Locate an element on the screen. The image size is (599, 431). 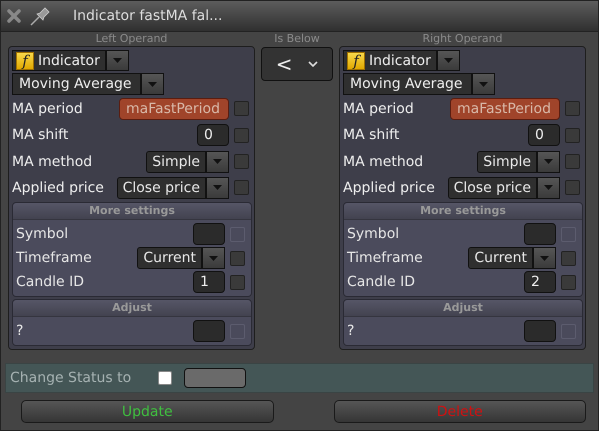
update-button: Update is located at coordinates (147, 411).